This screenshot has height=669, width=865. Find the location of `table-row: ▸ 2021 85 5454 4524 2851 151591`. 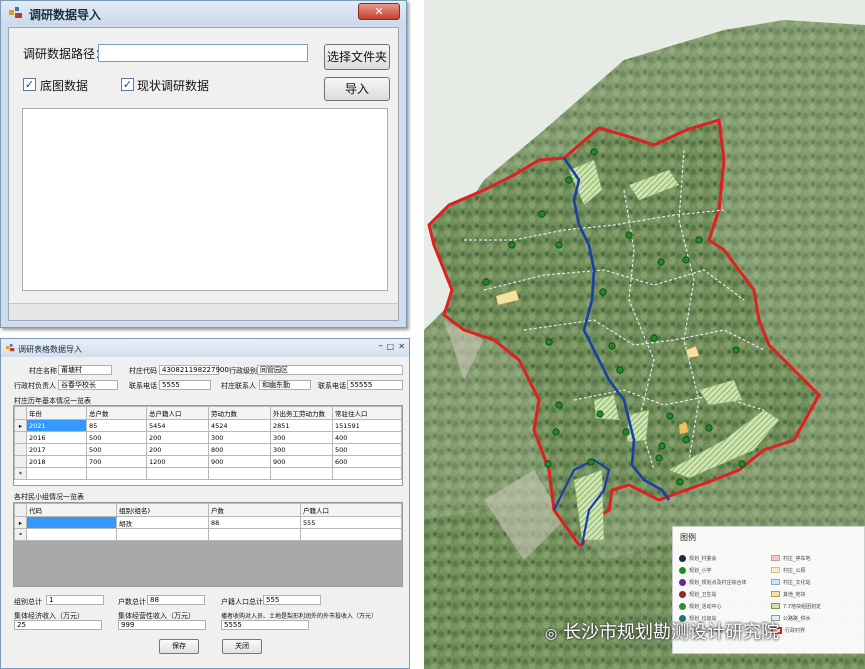

table-row: ▸ 2021 85 5454 4524 2851 151591 is located at coordinates (208, 425).